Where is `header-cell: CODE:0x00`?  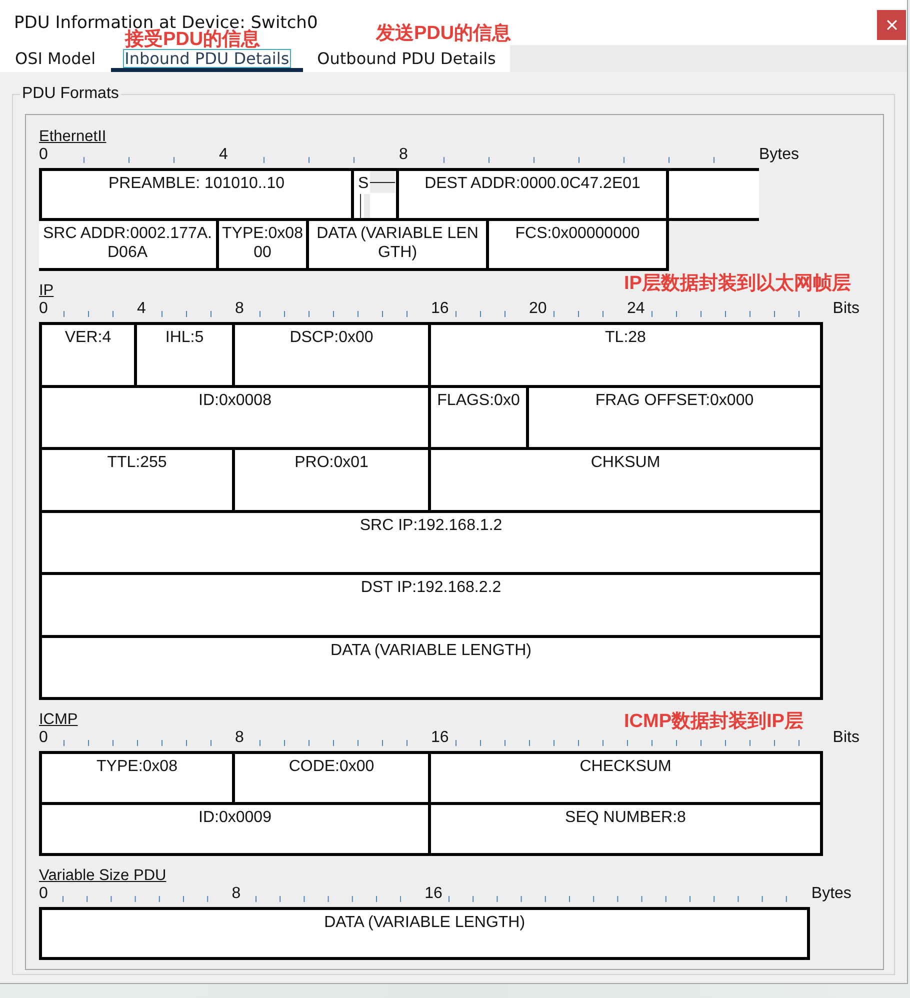 header-cell: CODE:0x00 is located at coordinates (333, 778).